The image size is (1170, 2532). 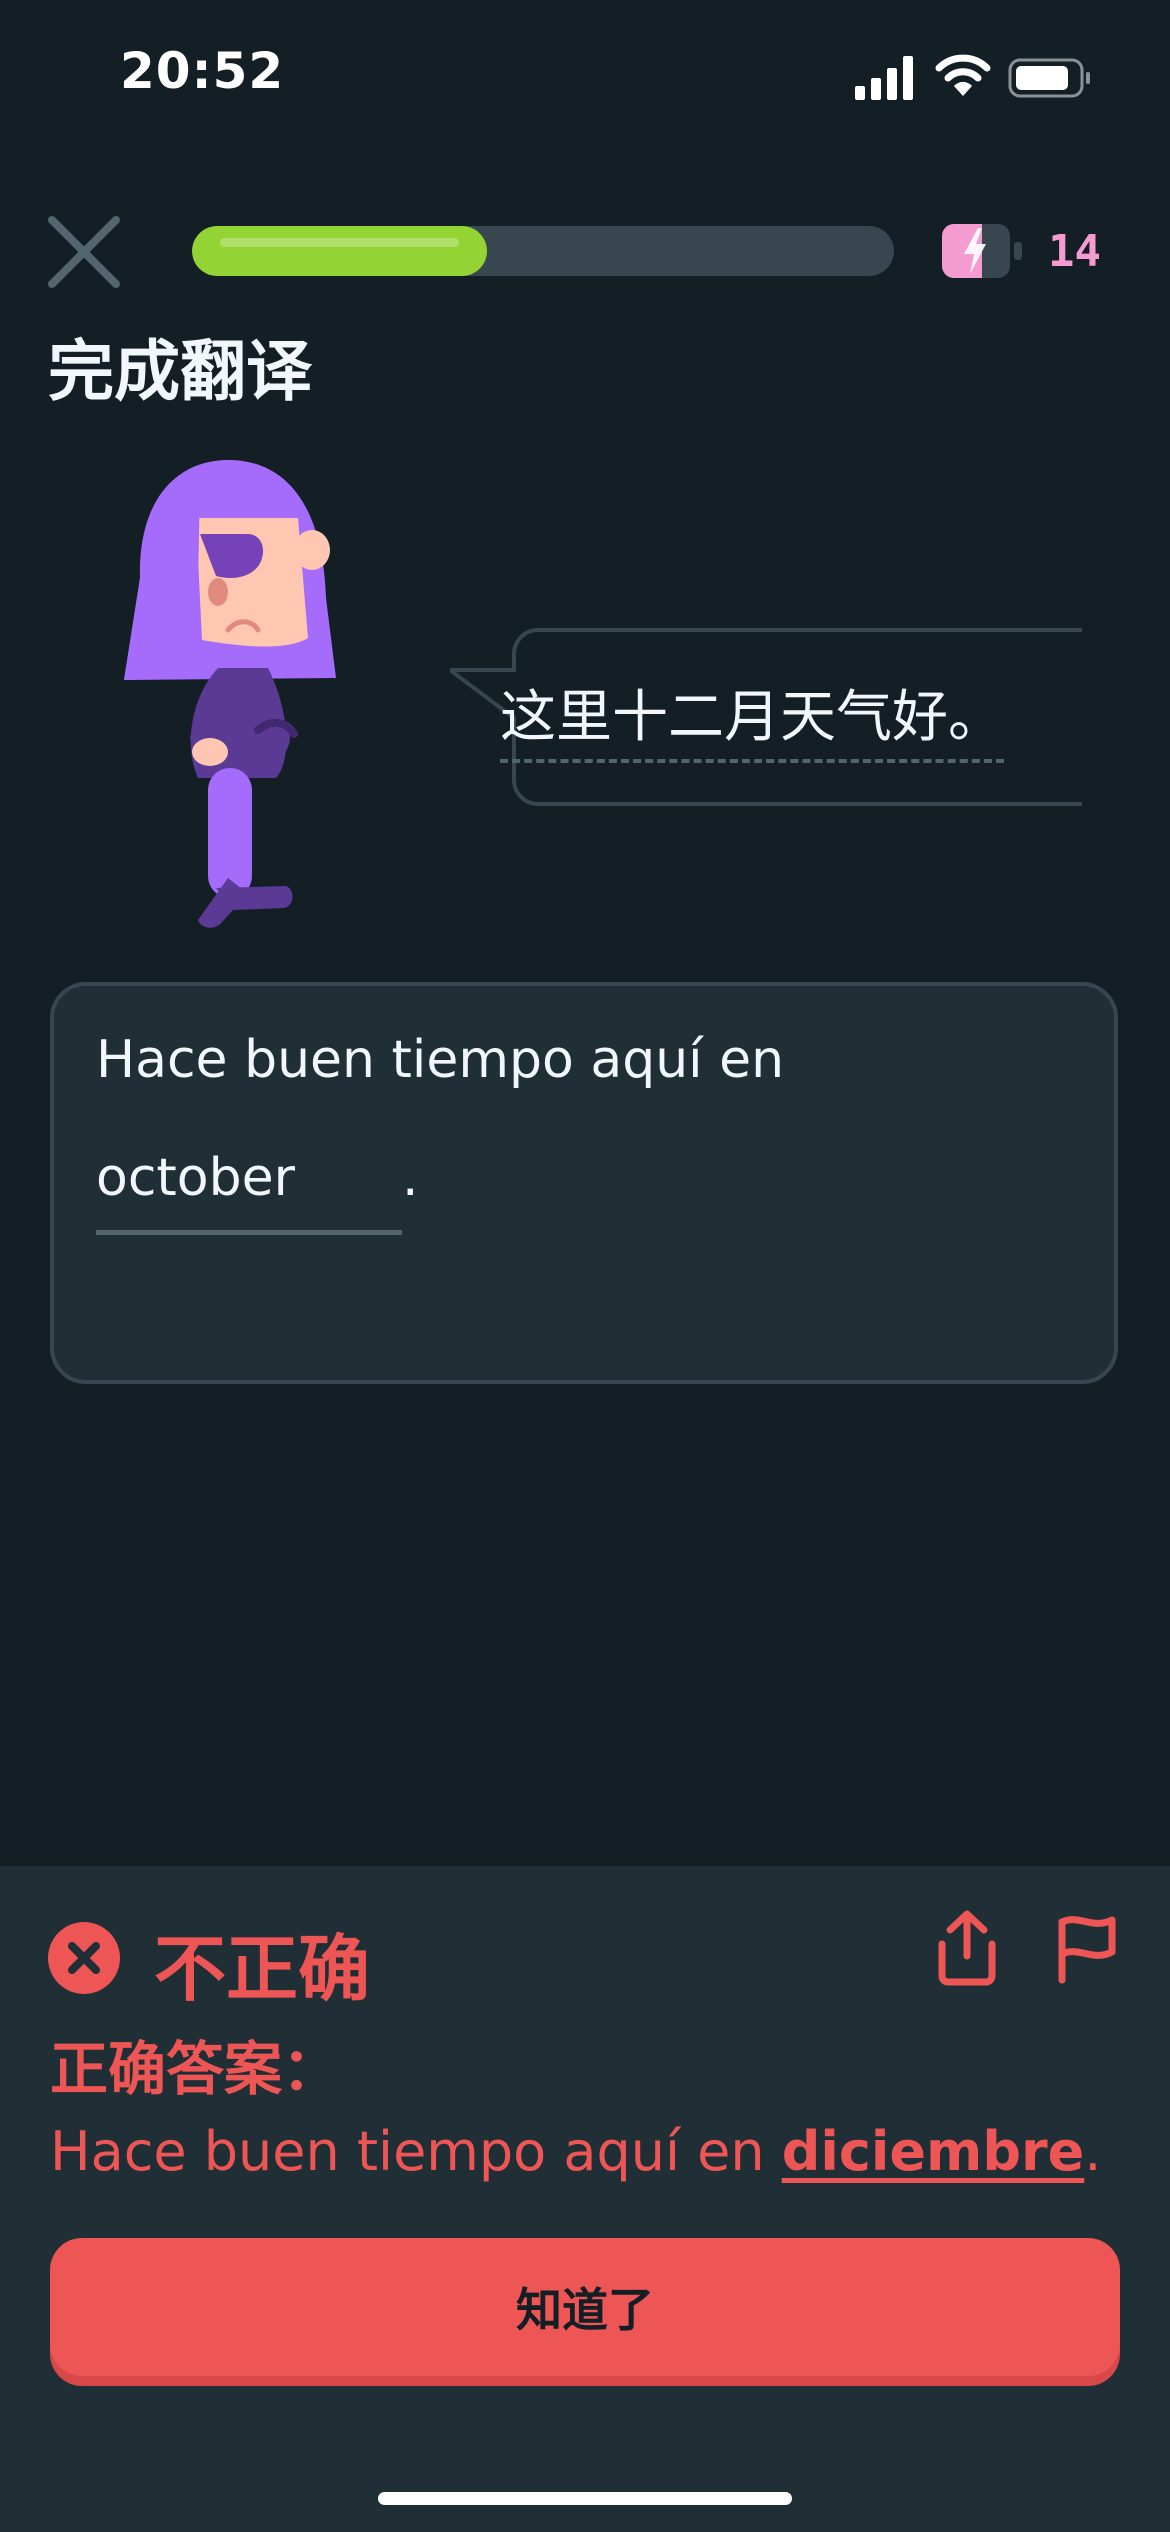 I want to click on instruction-title: 完成翻译, so click(x=180, y=371).